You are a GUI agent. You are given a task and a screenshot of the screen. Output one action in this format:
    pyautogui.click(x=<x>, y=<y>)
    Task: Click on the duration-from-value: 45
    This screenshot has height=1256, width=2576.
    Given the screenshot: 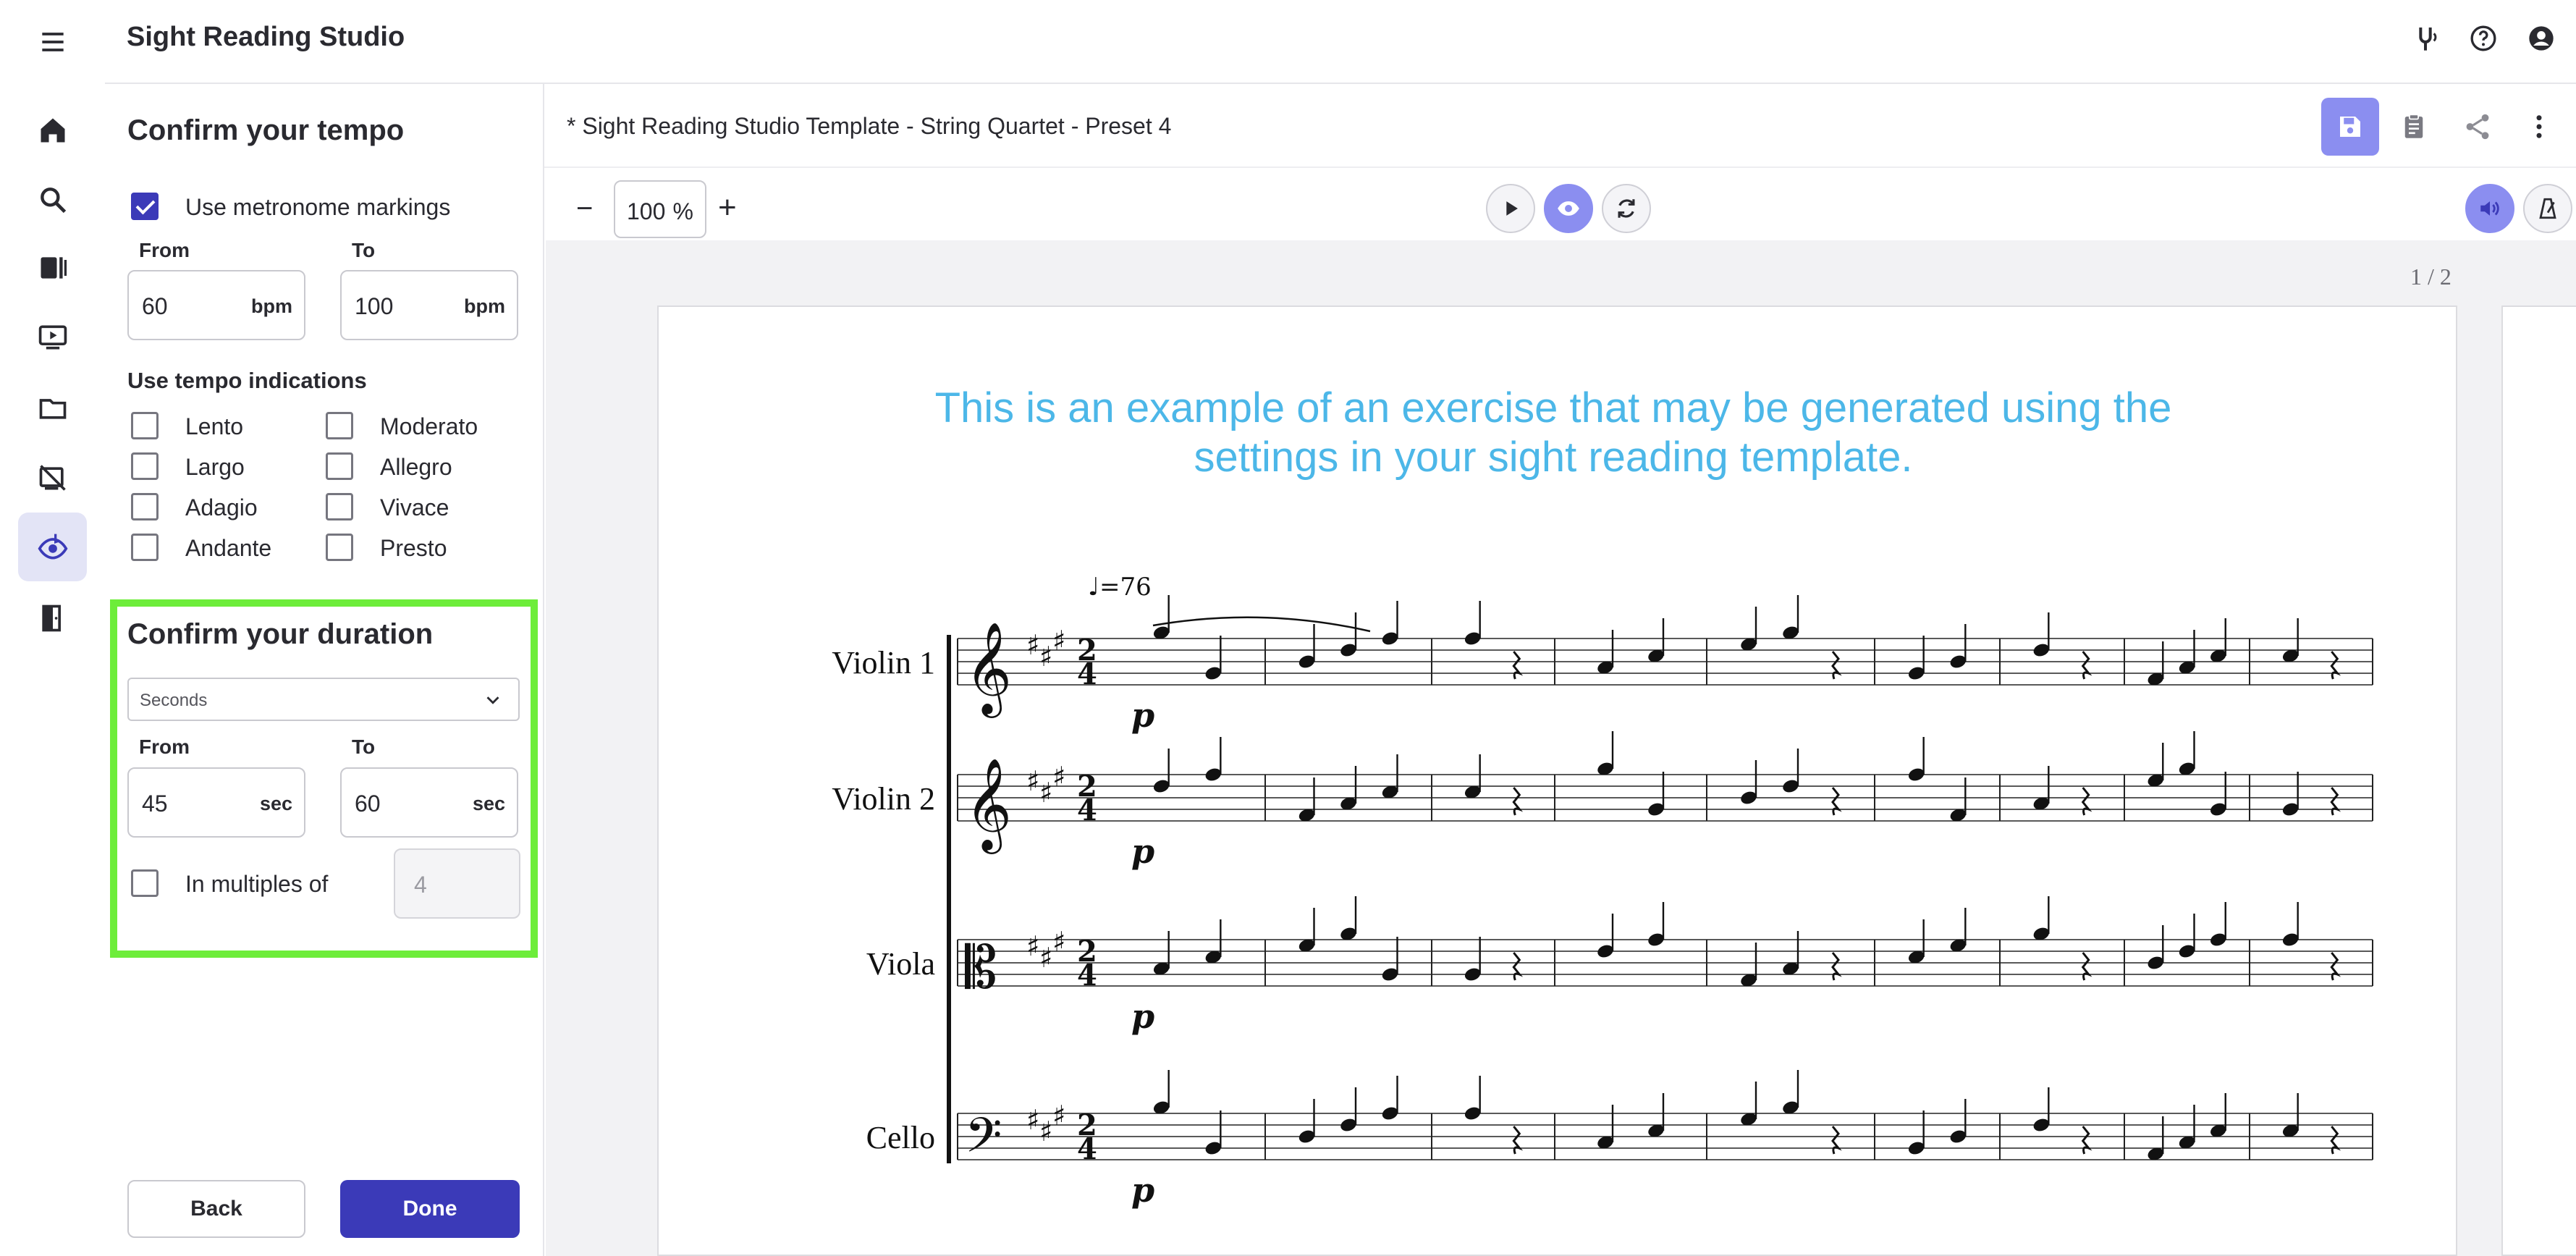 What is the action you would take?
    pyautogui.click(x=155, y=804)
    